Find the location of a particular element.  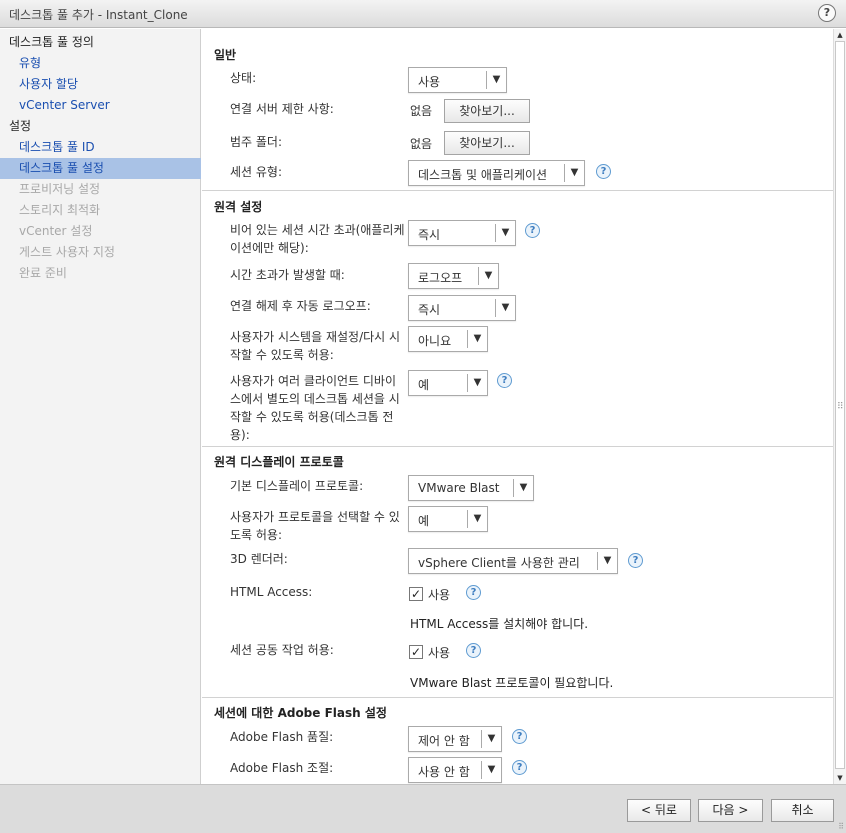

flash-throttling-label: Adobe Flash 조절: is located at coordinates (282, 768).